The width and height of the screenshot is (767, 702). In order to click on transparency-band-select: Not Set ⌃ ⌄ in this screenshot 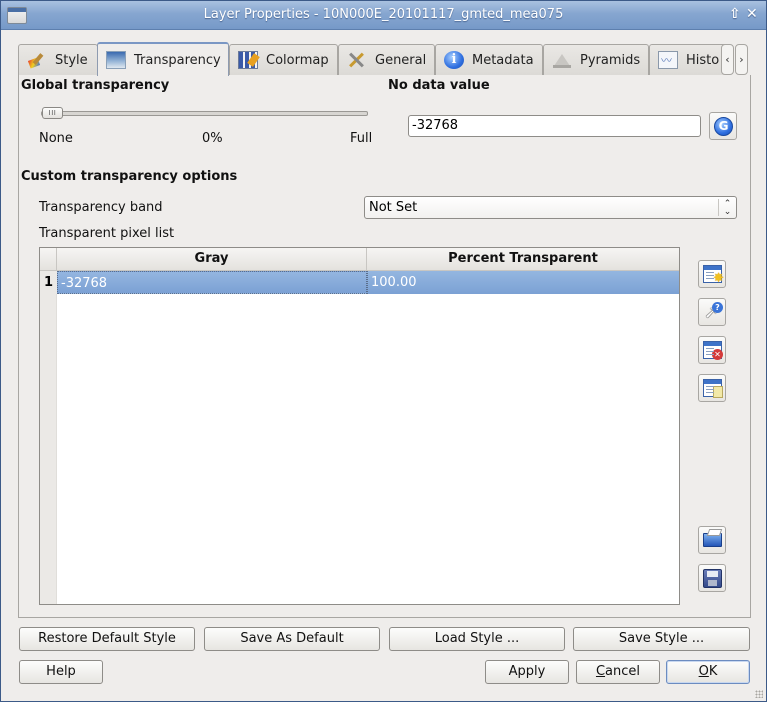, I will do `click(550, 207)`.